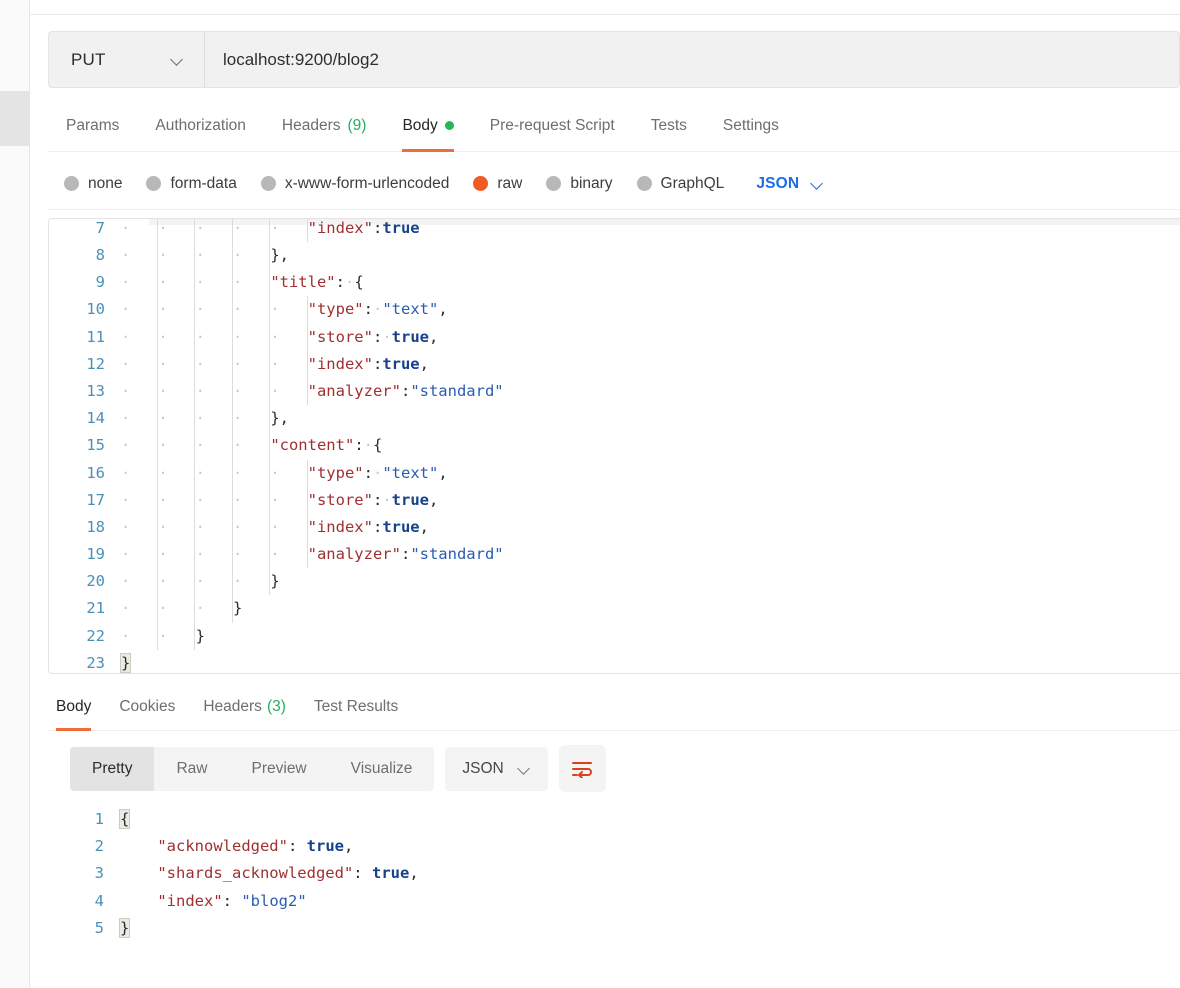  Describe the element at coordinates (301, 59) in the screenshot. I see `request-url-value: localhost:9200/blog2` at that location.